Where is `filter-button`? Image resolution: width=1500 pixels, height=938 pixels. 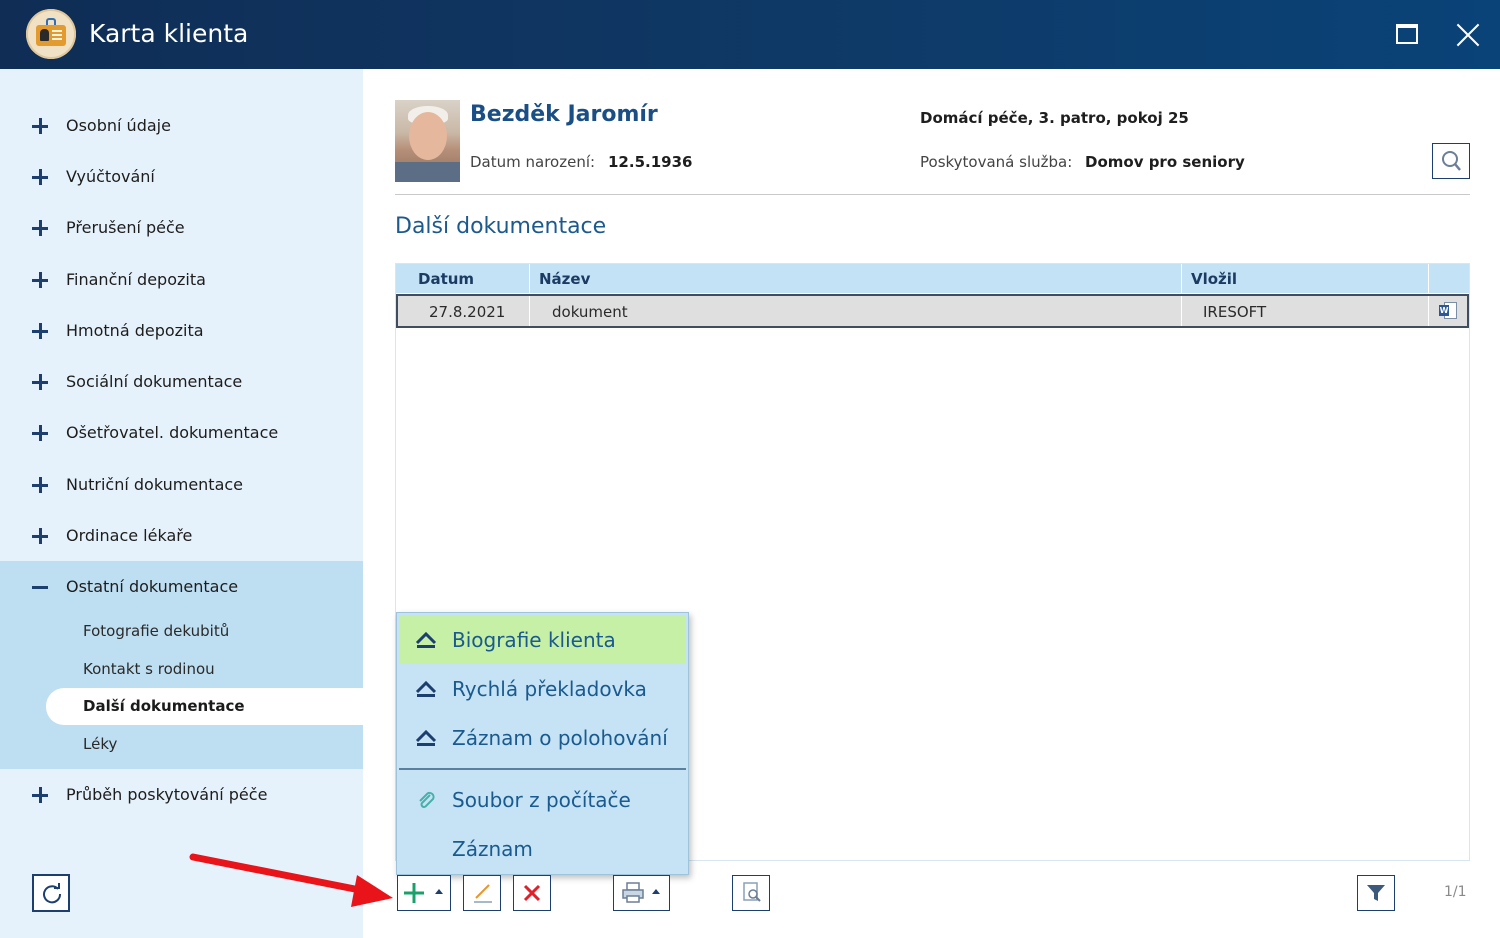 filter-button is located at coordinates (1376, 893).